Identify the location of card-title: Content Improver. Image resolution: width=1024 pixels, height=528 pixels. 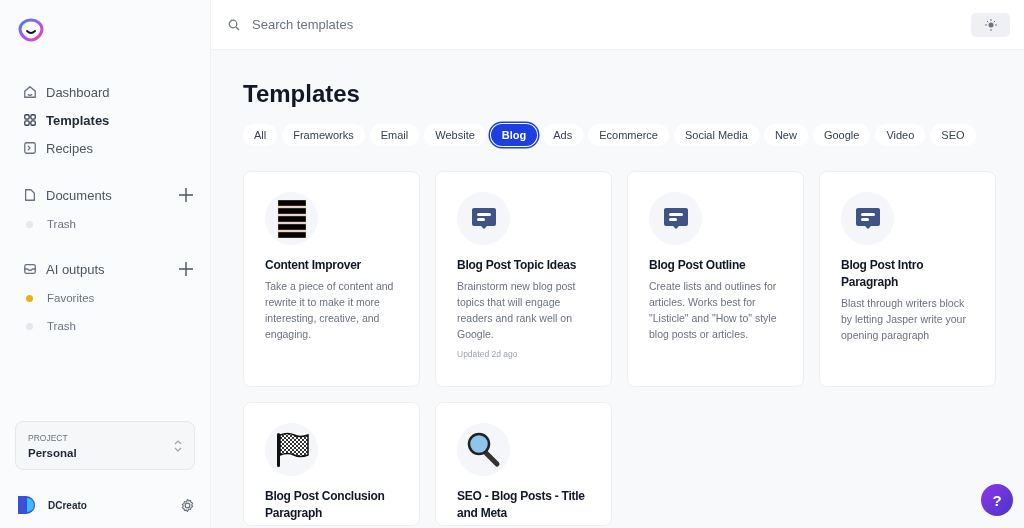
(313, 265).